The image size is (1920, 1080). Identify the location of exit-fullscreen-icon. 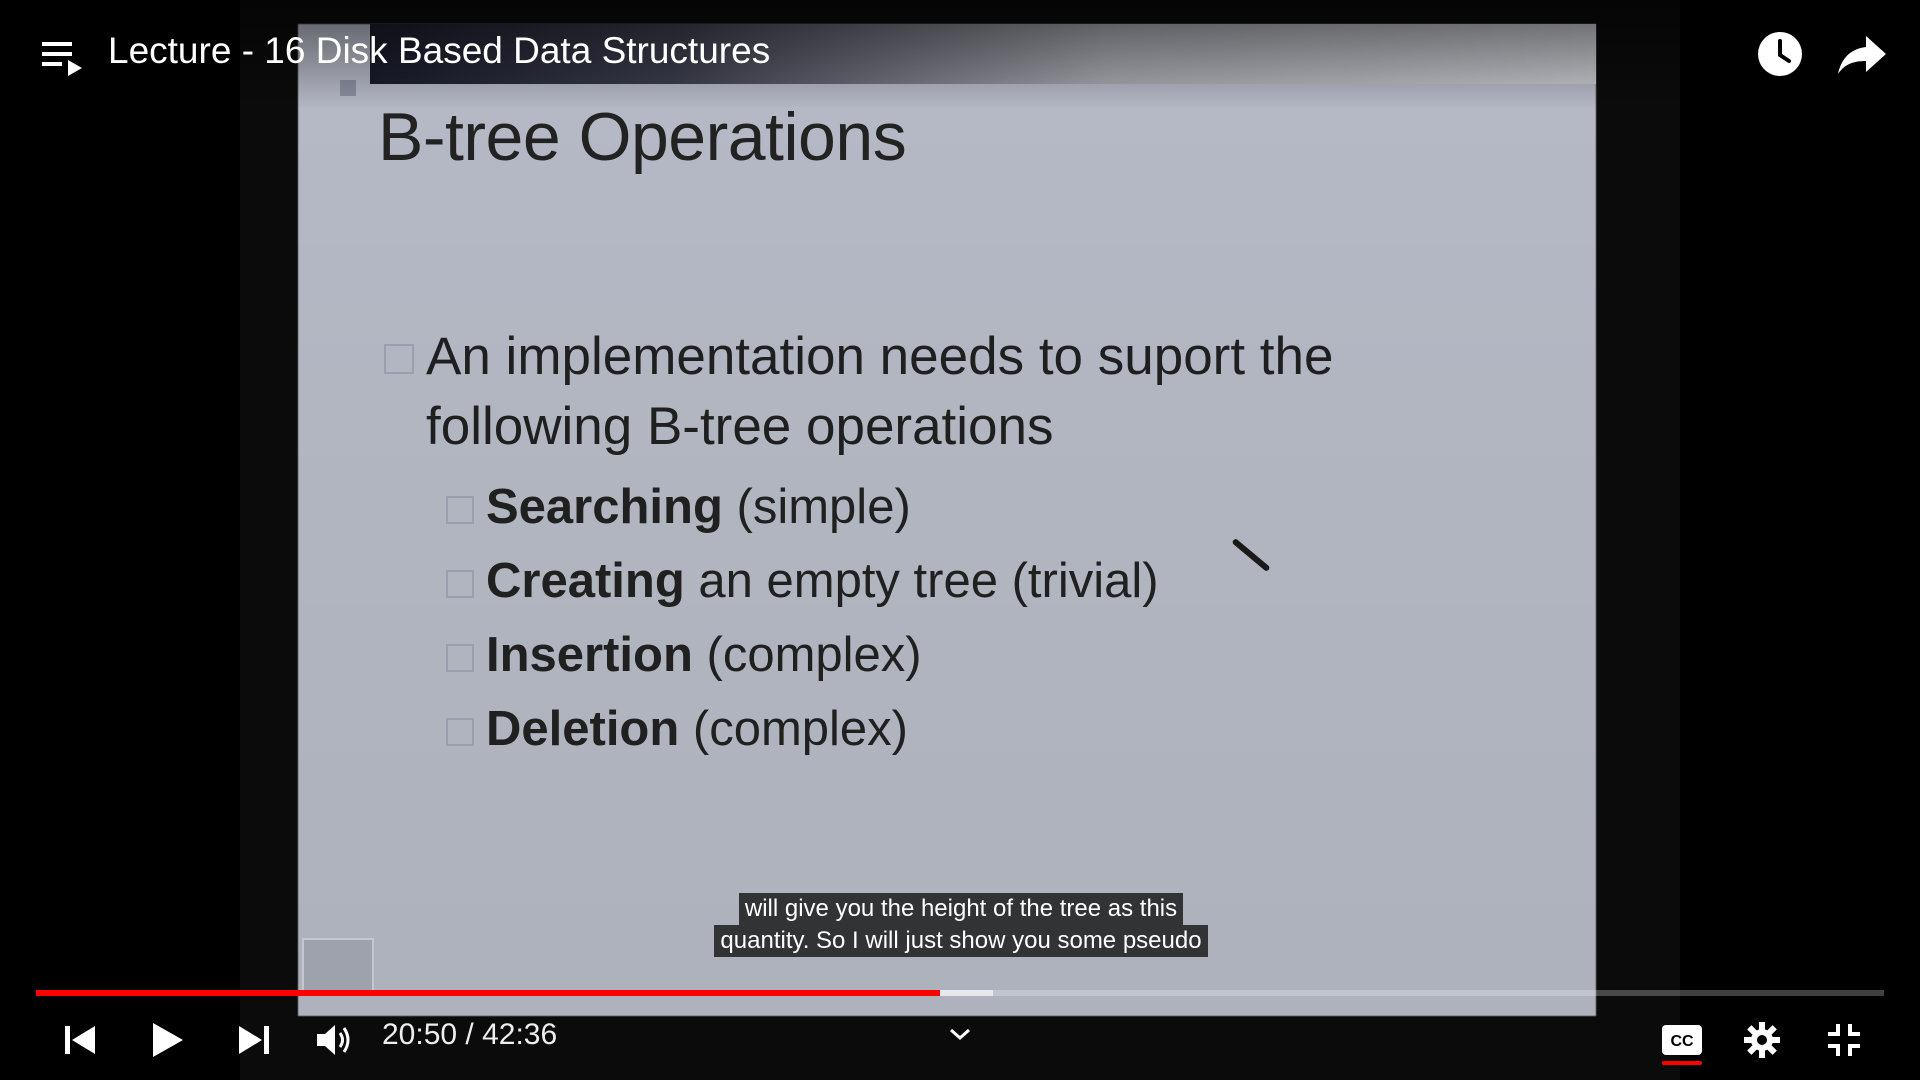
(1844, 1040).